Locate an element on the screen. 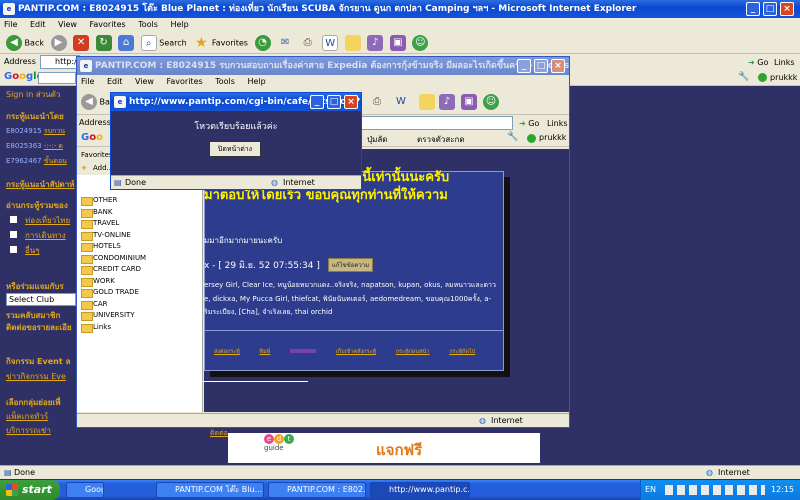 The height and width of the screenshot is (500, 800). next-post-link: กระทู้ถัดไป is located at coordinates (462, 352).